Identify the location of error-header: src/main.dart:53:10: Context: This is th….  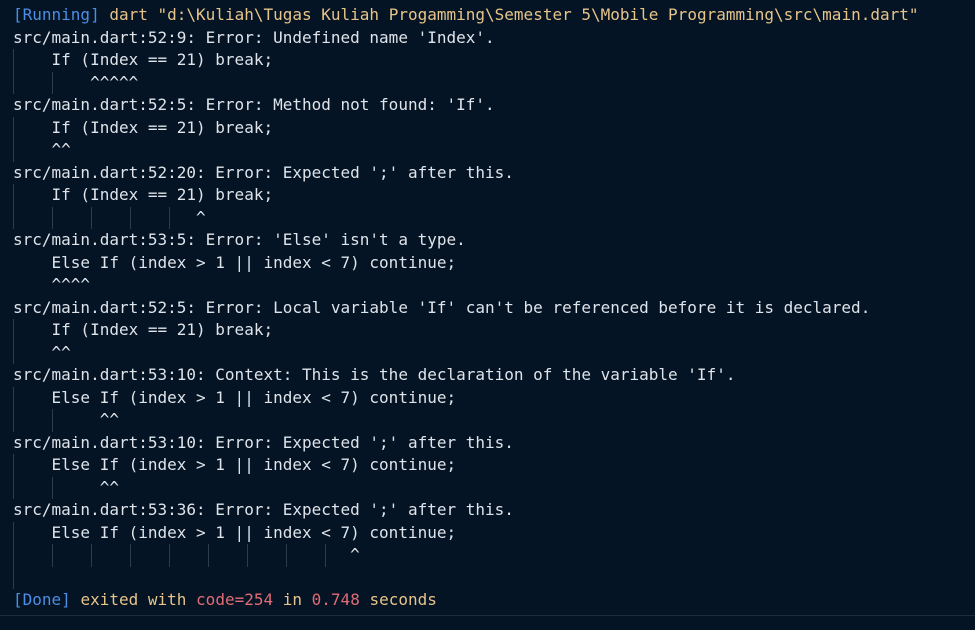
(374, 374).